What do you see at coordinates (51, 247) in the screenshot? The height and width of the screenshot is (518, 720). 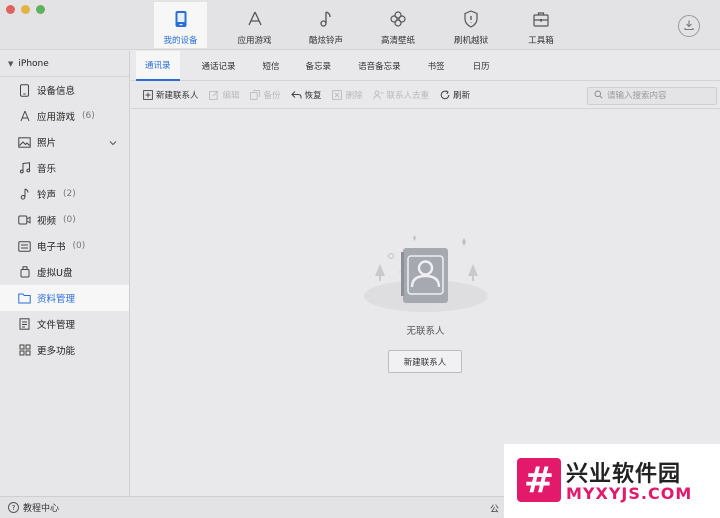 I see `sidebar-item-label: 电子书` at bounding box center [51, 247].